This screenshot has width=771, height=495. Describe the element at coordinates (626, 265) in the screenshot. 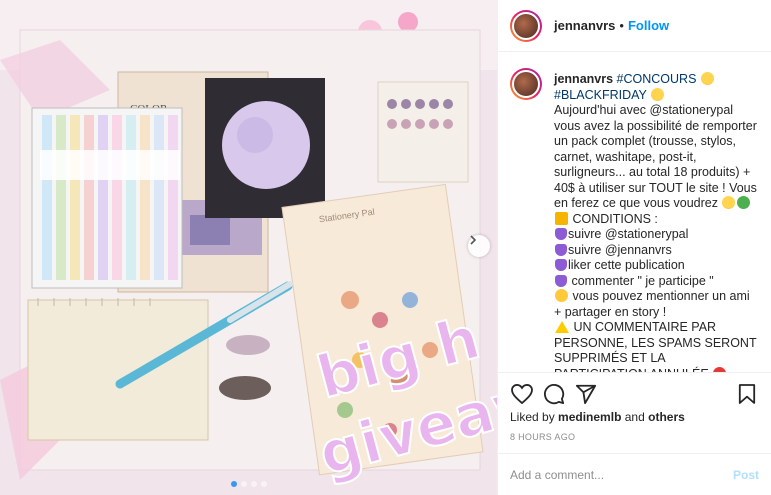

I see `caption-condition-3: liker cette publication` at that location.